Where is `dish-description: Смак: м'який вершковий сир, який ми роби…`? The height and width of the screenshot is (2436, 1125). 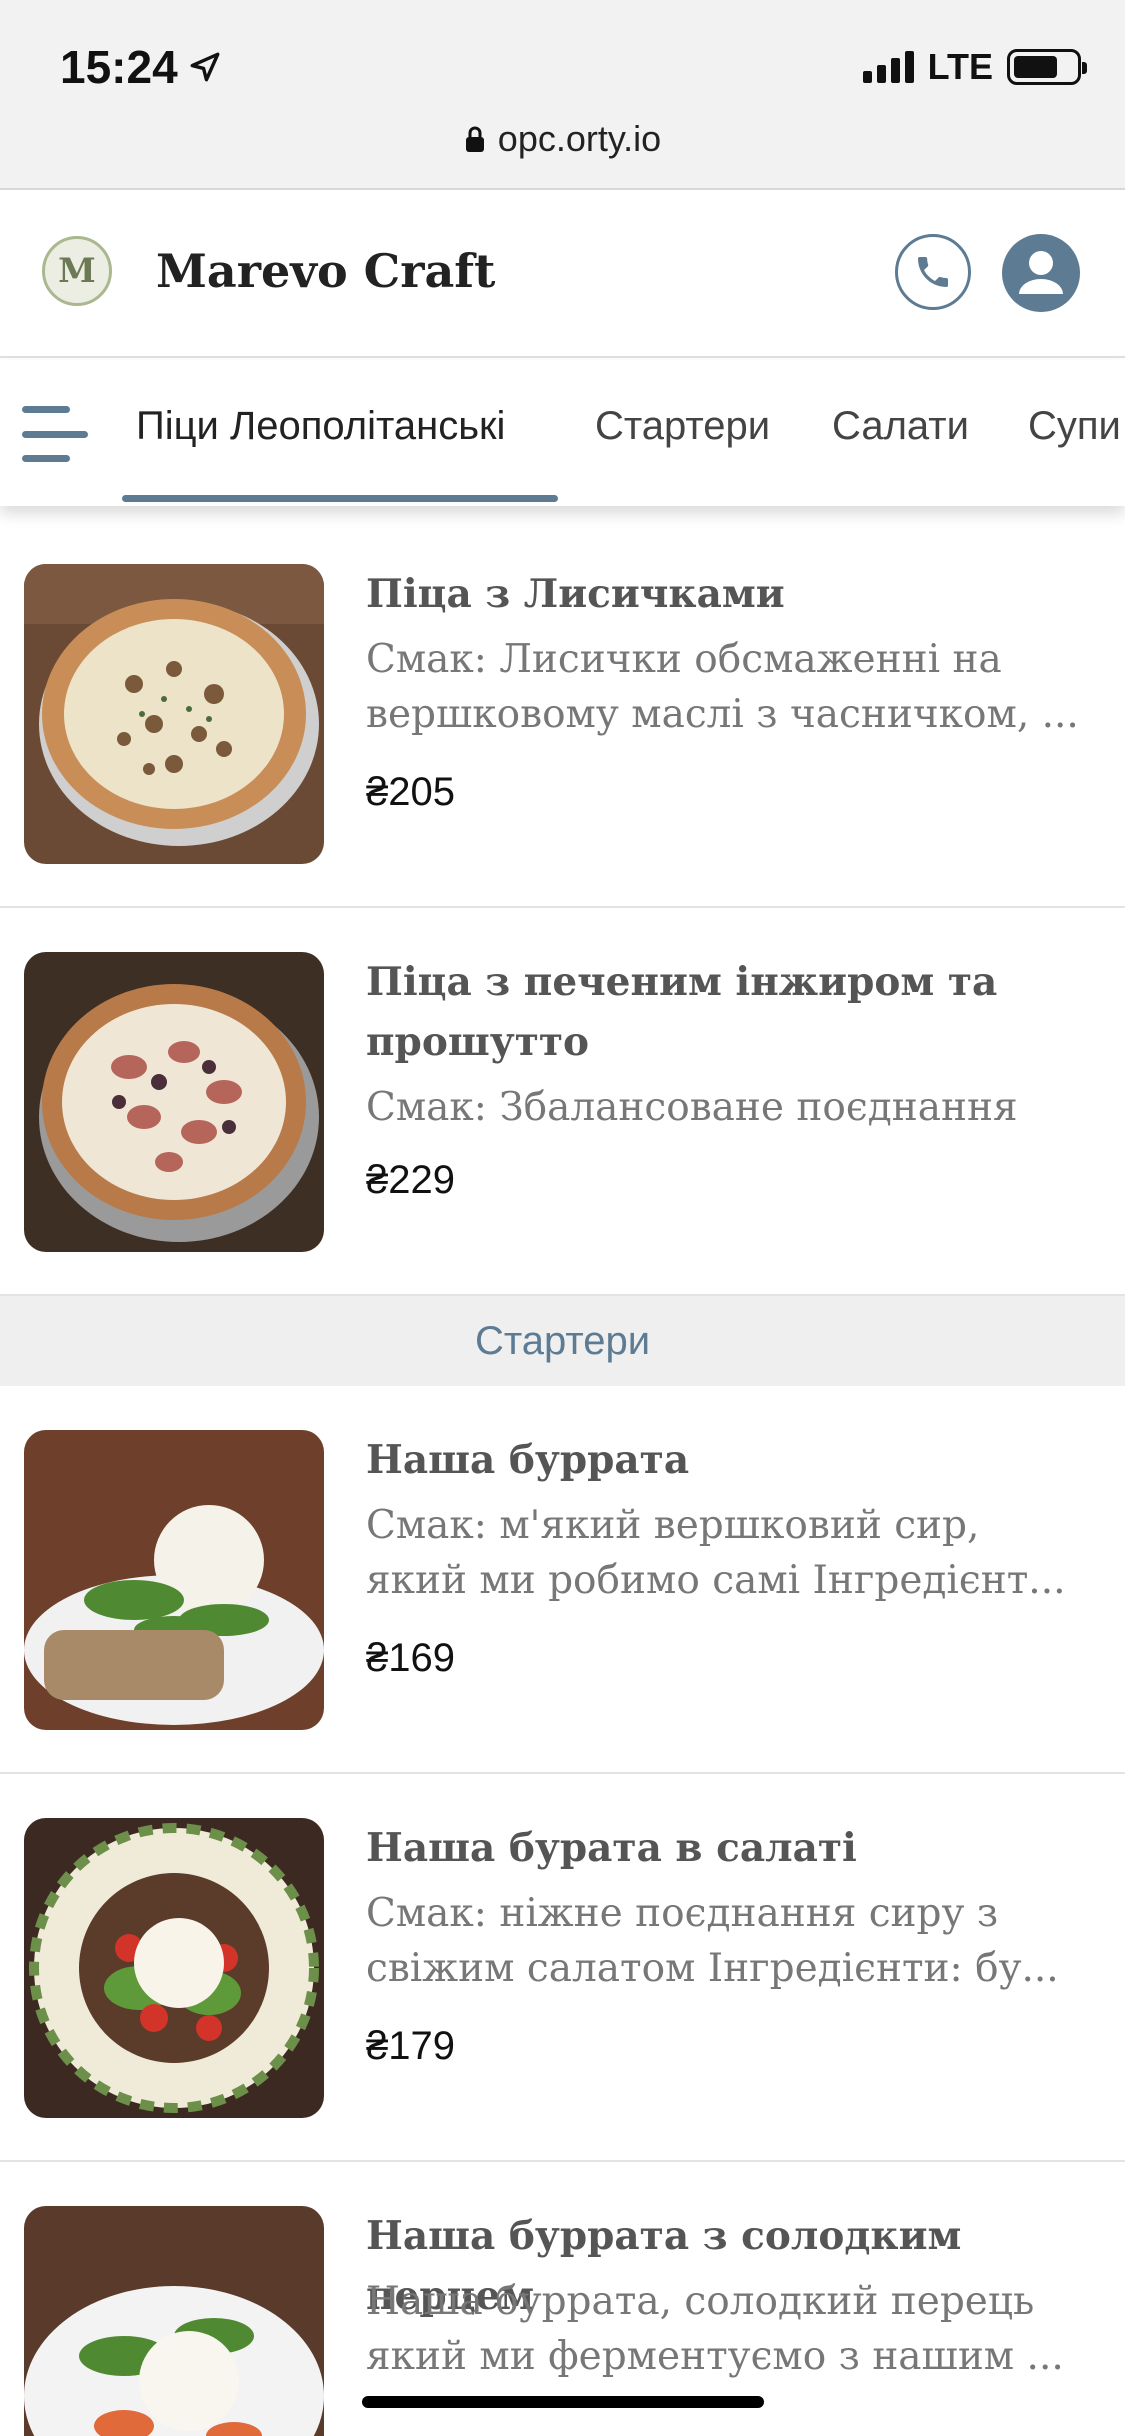 dish-description: Смак: м'який вершковий сир, який ми роби… is located at coordinates (716, 1553).